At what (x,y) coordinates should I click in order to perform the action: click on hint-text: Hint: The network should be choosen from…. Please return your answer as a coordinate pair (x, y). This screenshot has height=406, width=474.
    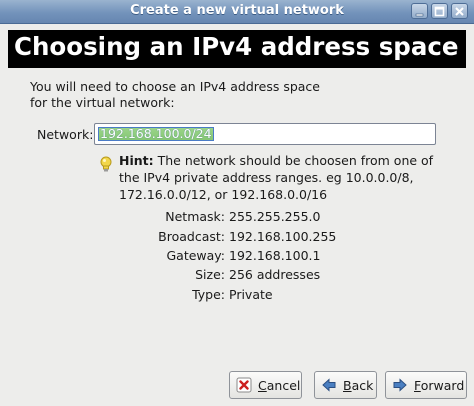
    Looking at the image, I should click on (276, 177).